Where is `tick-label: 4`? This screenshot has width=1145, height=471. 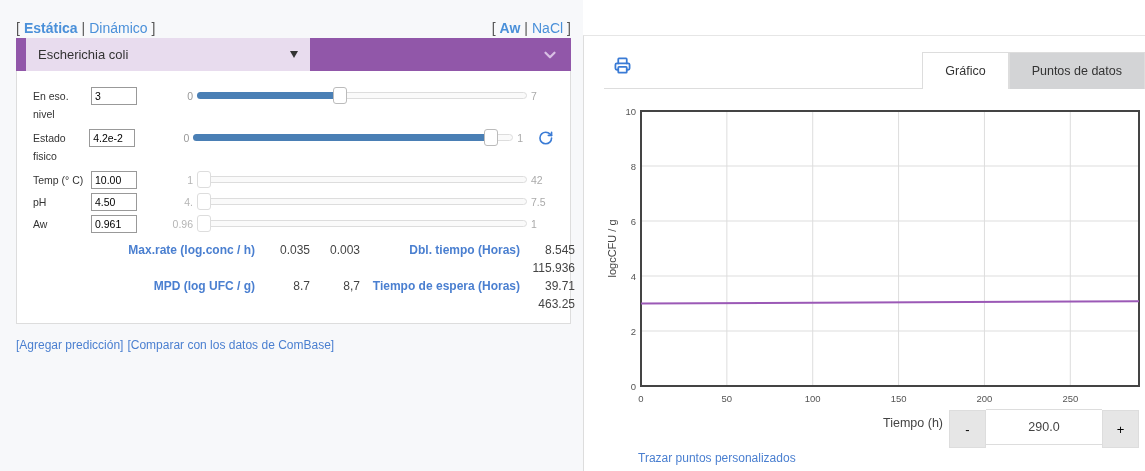
tick-label: 4 is located at coordinates (633, 276).